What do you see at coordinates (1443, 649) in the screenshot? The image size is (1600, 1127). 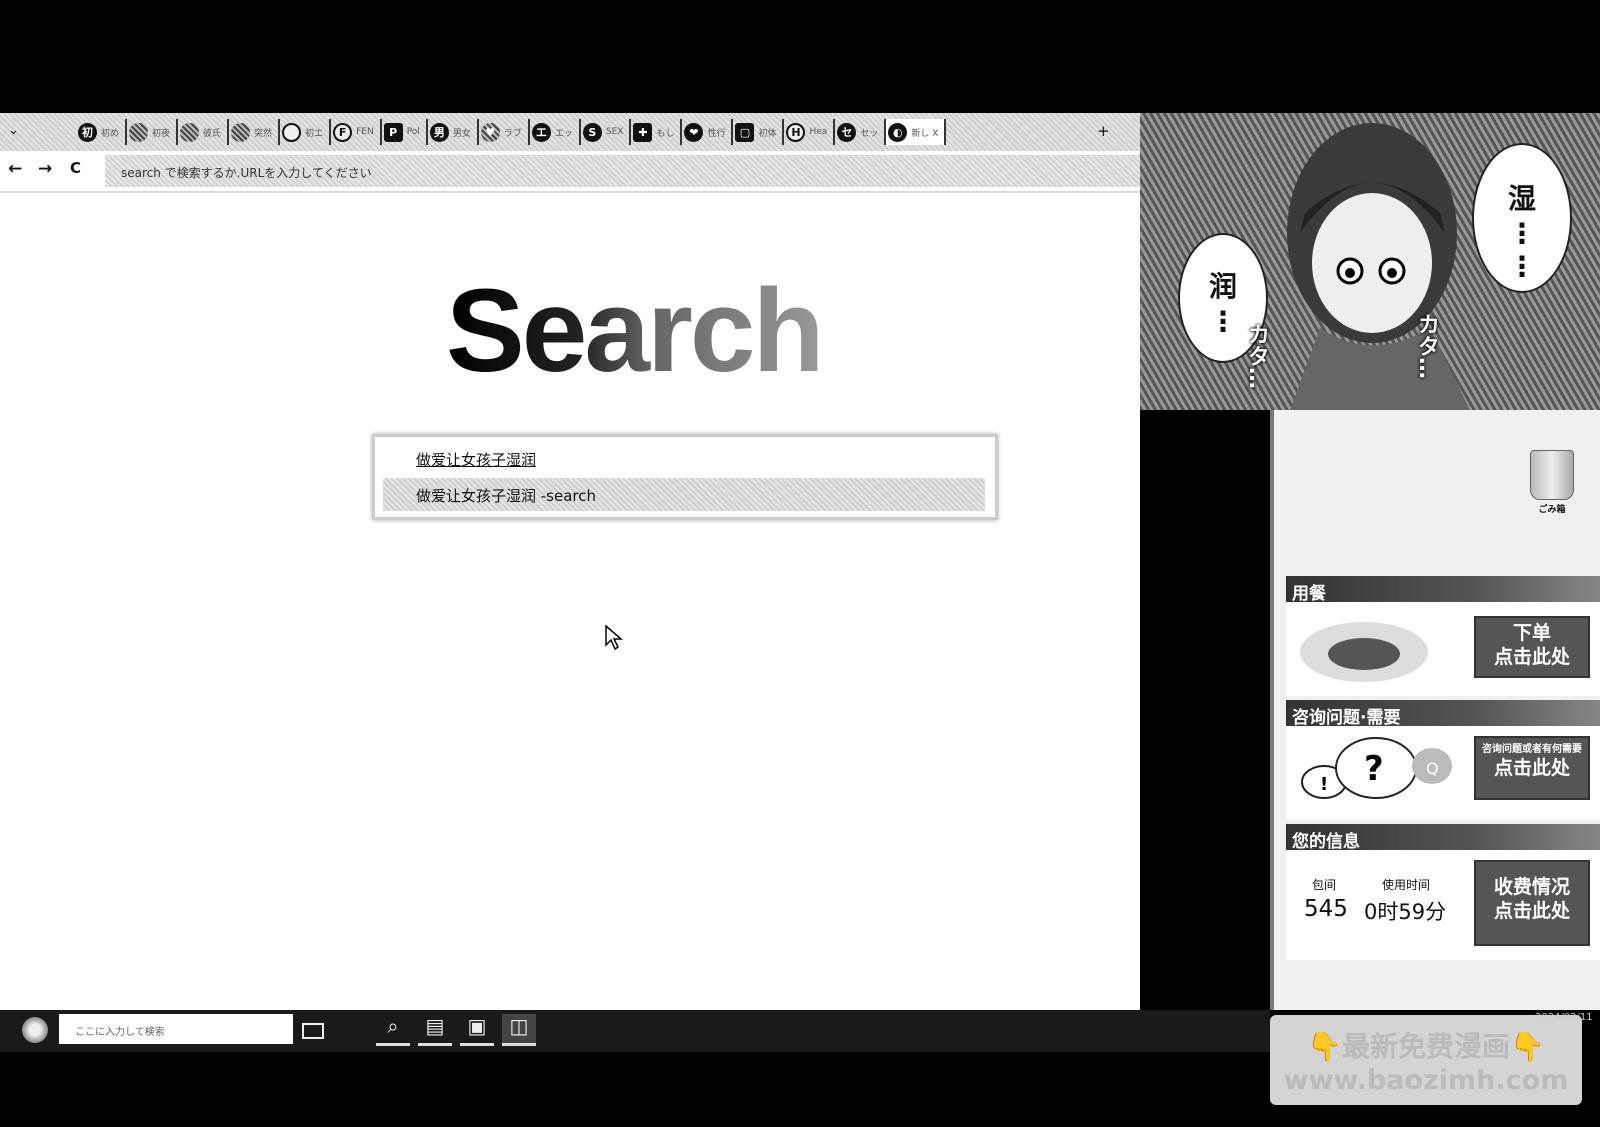 I see `dining-section: 下单 点击此处` at bounding box center [1443, 649].